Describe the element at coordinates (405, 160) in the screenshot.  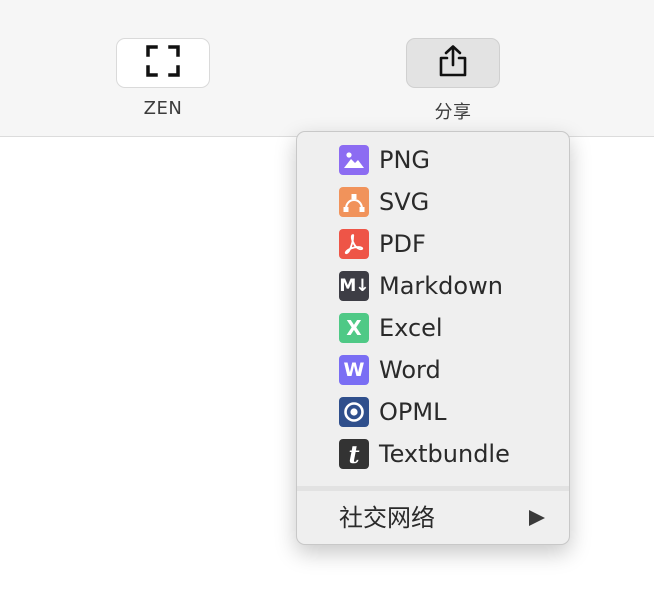
I see `menu-item-label: PNG` at that location.